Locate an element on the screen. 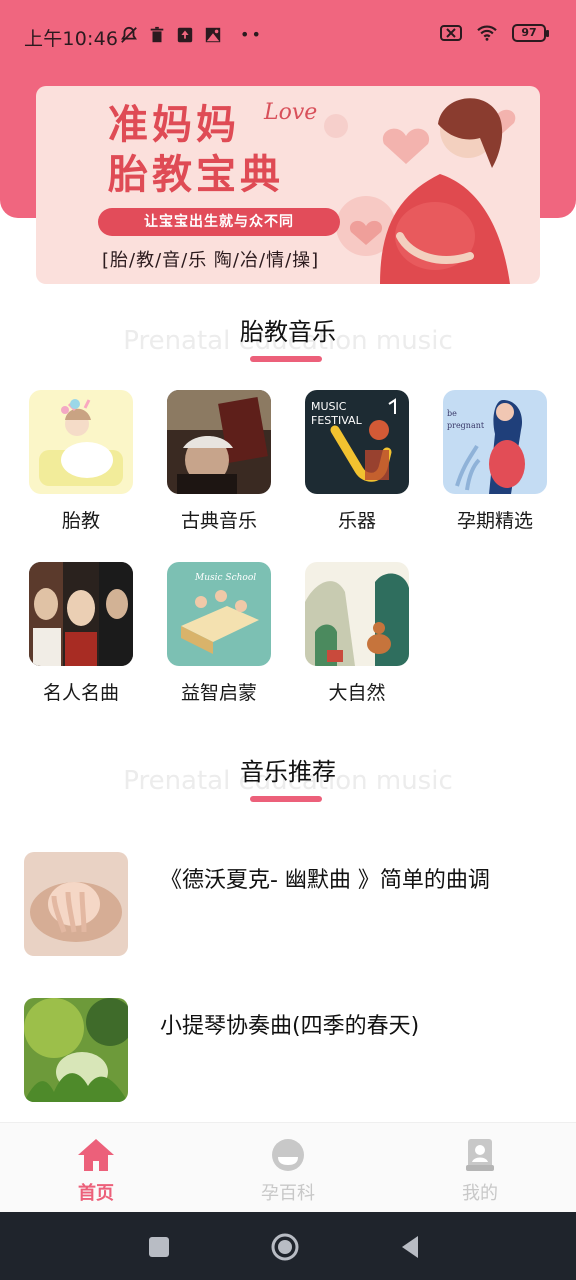 The width and height of the screenshot is (576, 1280). nav-home: 首页 is located at coordinates (96, 1170).